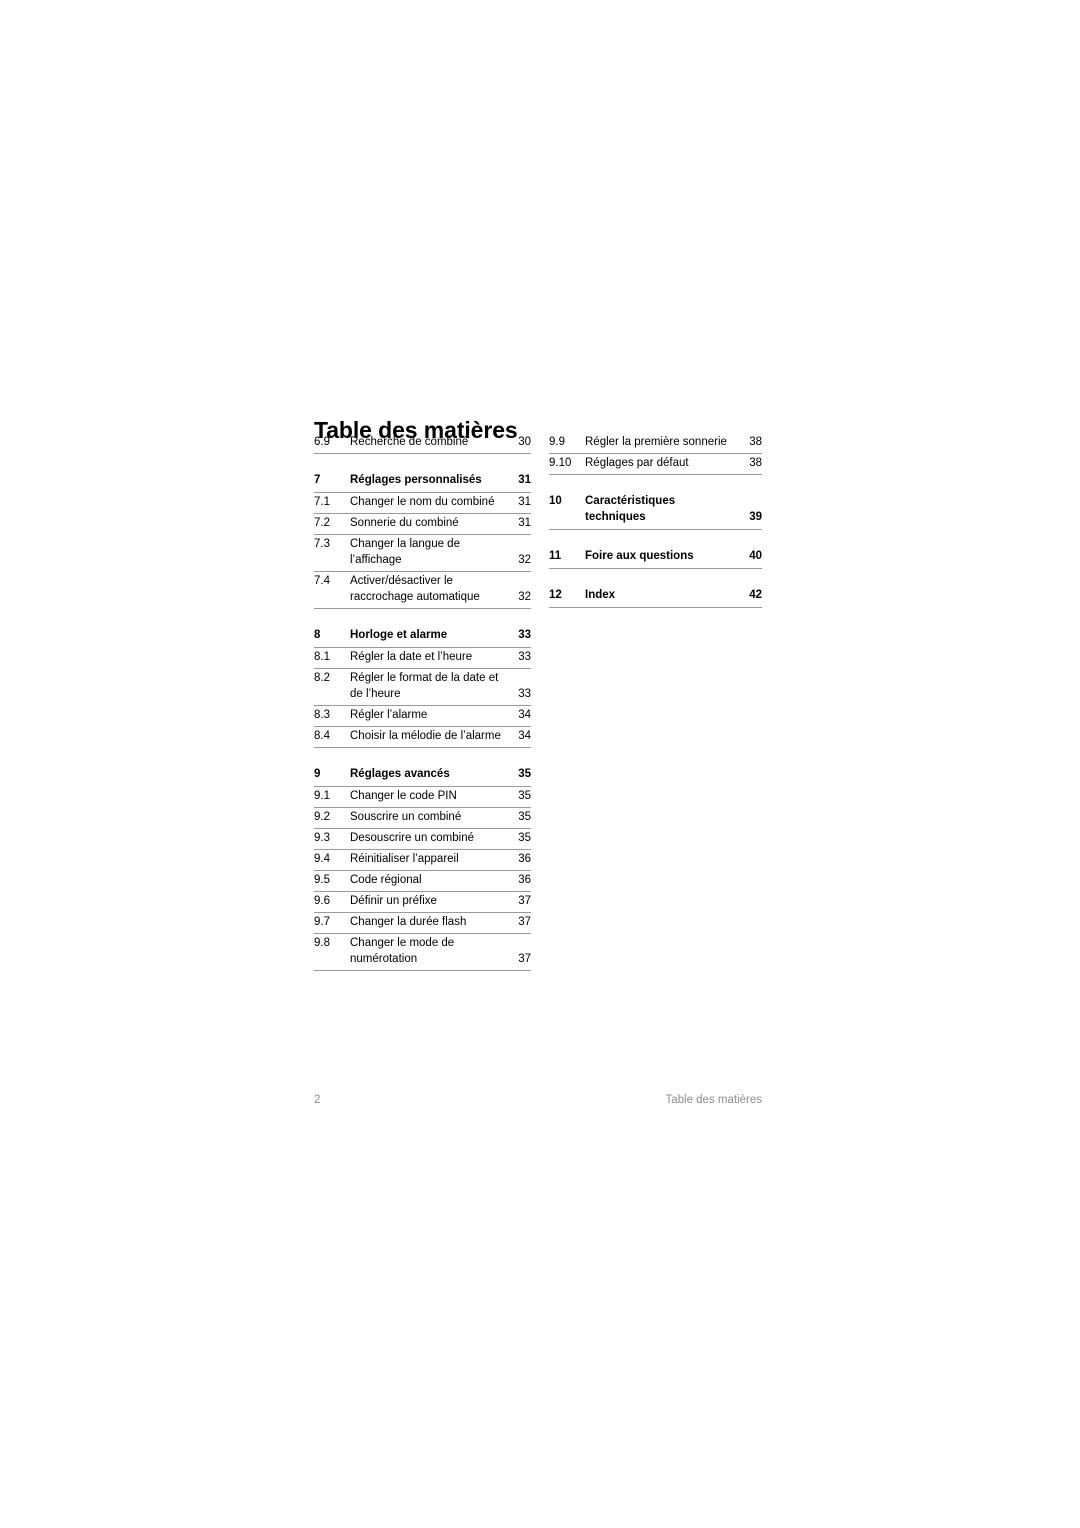  Describe the element at coordinates (432, 551) in the screenshot. I see `toc-entry-label: Changer la langue de l’affichage` at that location.